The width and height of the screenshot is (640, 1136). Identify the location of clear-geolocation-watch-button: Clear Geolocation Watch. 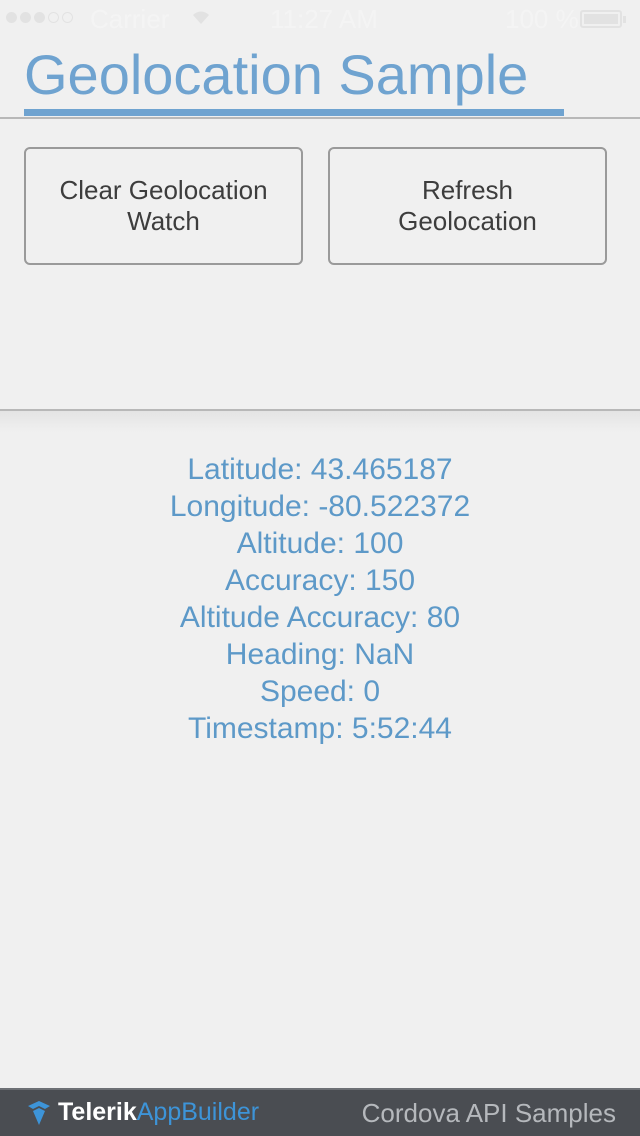
(163, 206).